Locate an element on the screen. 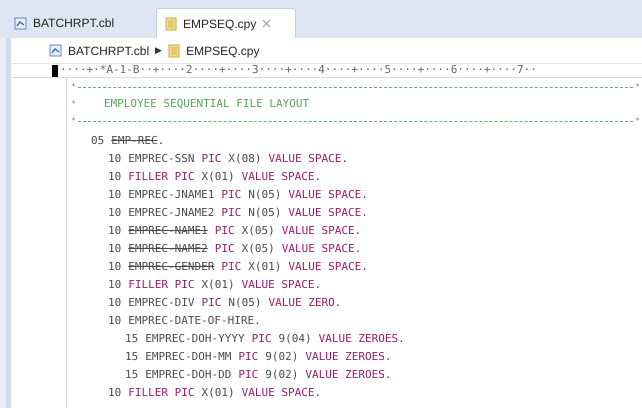 The height and width of the screenshot is (408, 642). code-text: 9(04) is located at coordinates (295, 338).